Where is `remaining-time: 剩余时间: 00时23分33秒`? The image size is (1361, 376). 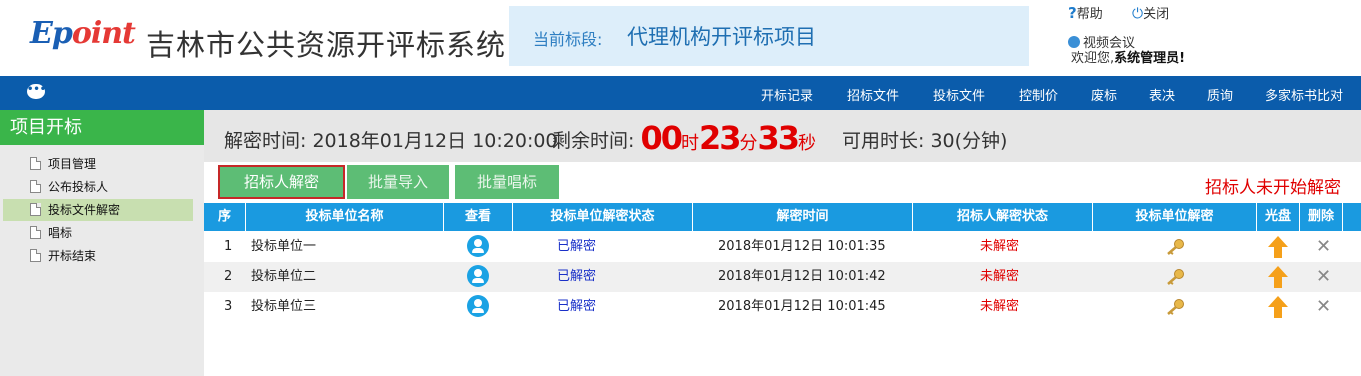
remaining-time: 剩余时间: 00时23分33秒 is located at coordinates (684, 138).